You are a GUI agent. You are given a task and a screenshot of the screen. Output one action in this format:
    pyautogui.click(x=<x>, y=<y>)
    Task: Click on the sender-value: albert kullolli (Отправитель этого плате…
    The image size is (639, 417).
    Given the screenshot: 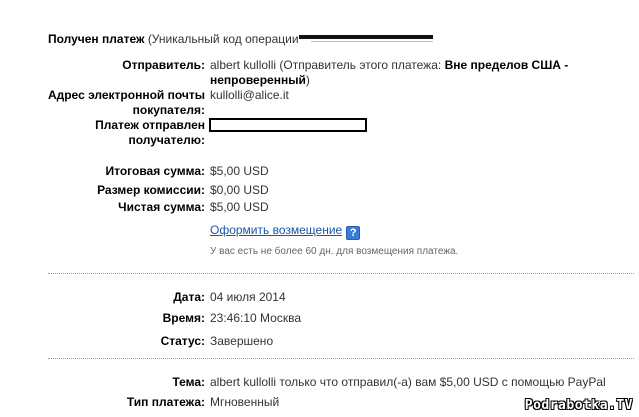 What is the action you would take?
    pyautogui.click(x=410, y=73)
    